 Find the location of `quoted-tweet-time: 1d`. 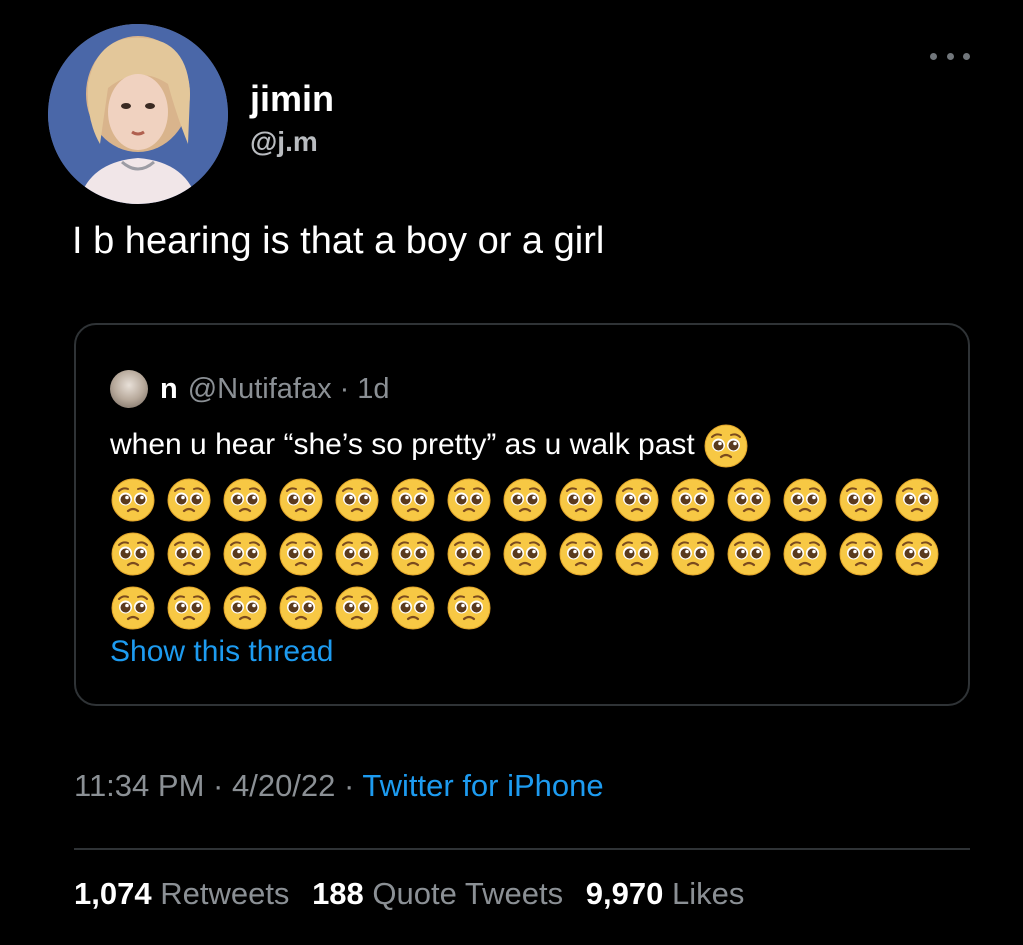

quoted-tweet-time: 1d is located at coordinates (373, 388).